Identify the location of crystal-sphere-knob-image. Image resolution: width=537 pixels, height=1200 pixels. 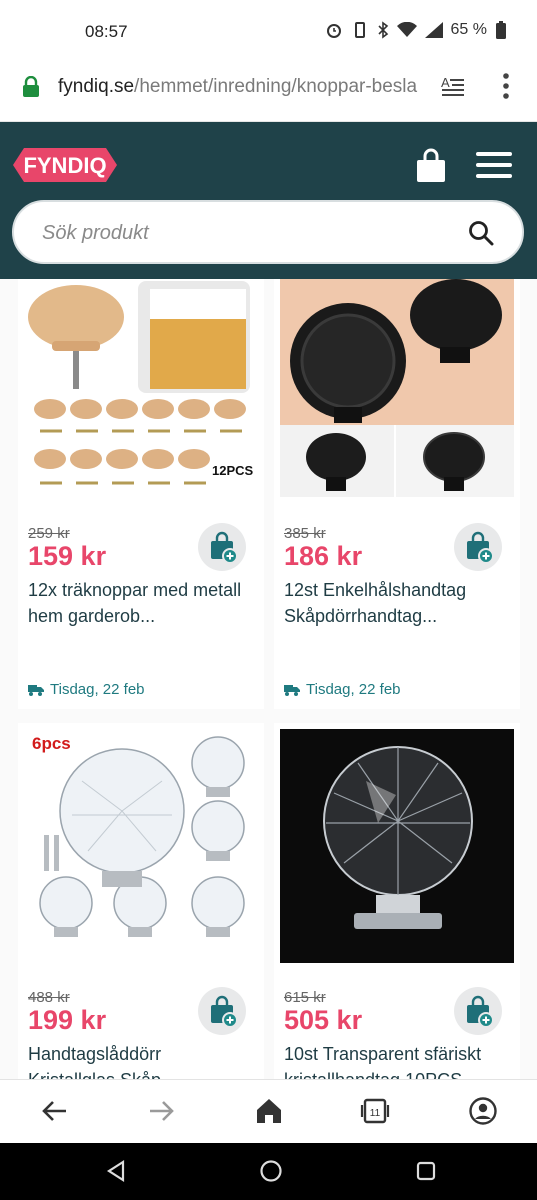
(397, 846).